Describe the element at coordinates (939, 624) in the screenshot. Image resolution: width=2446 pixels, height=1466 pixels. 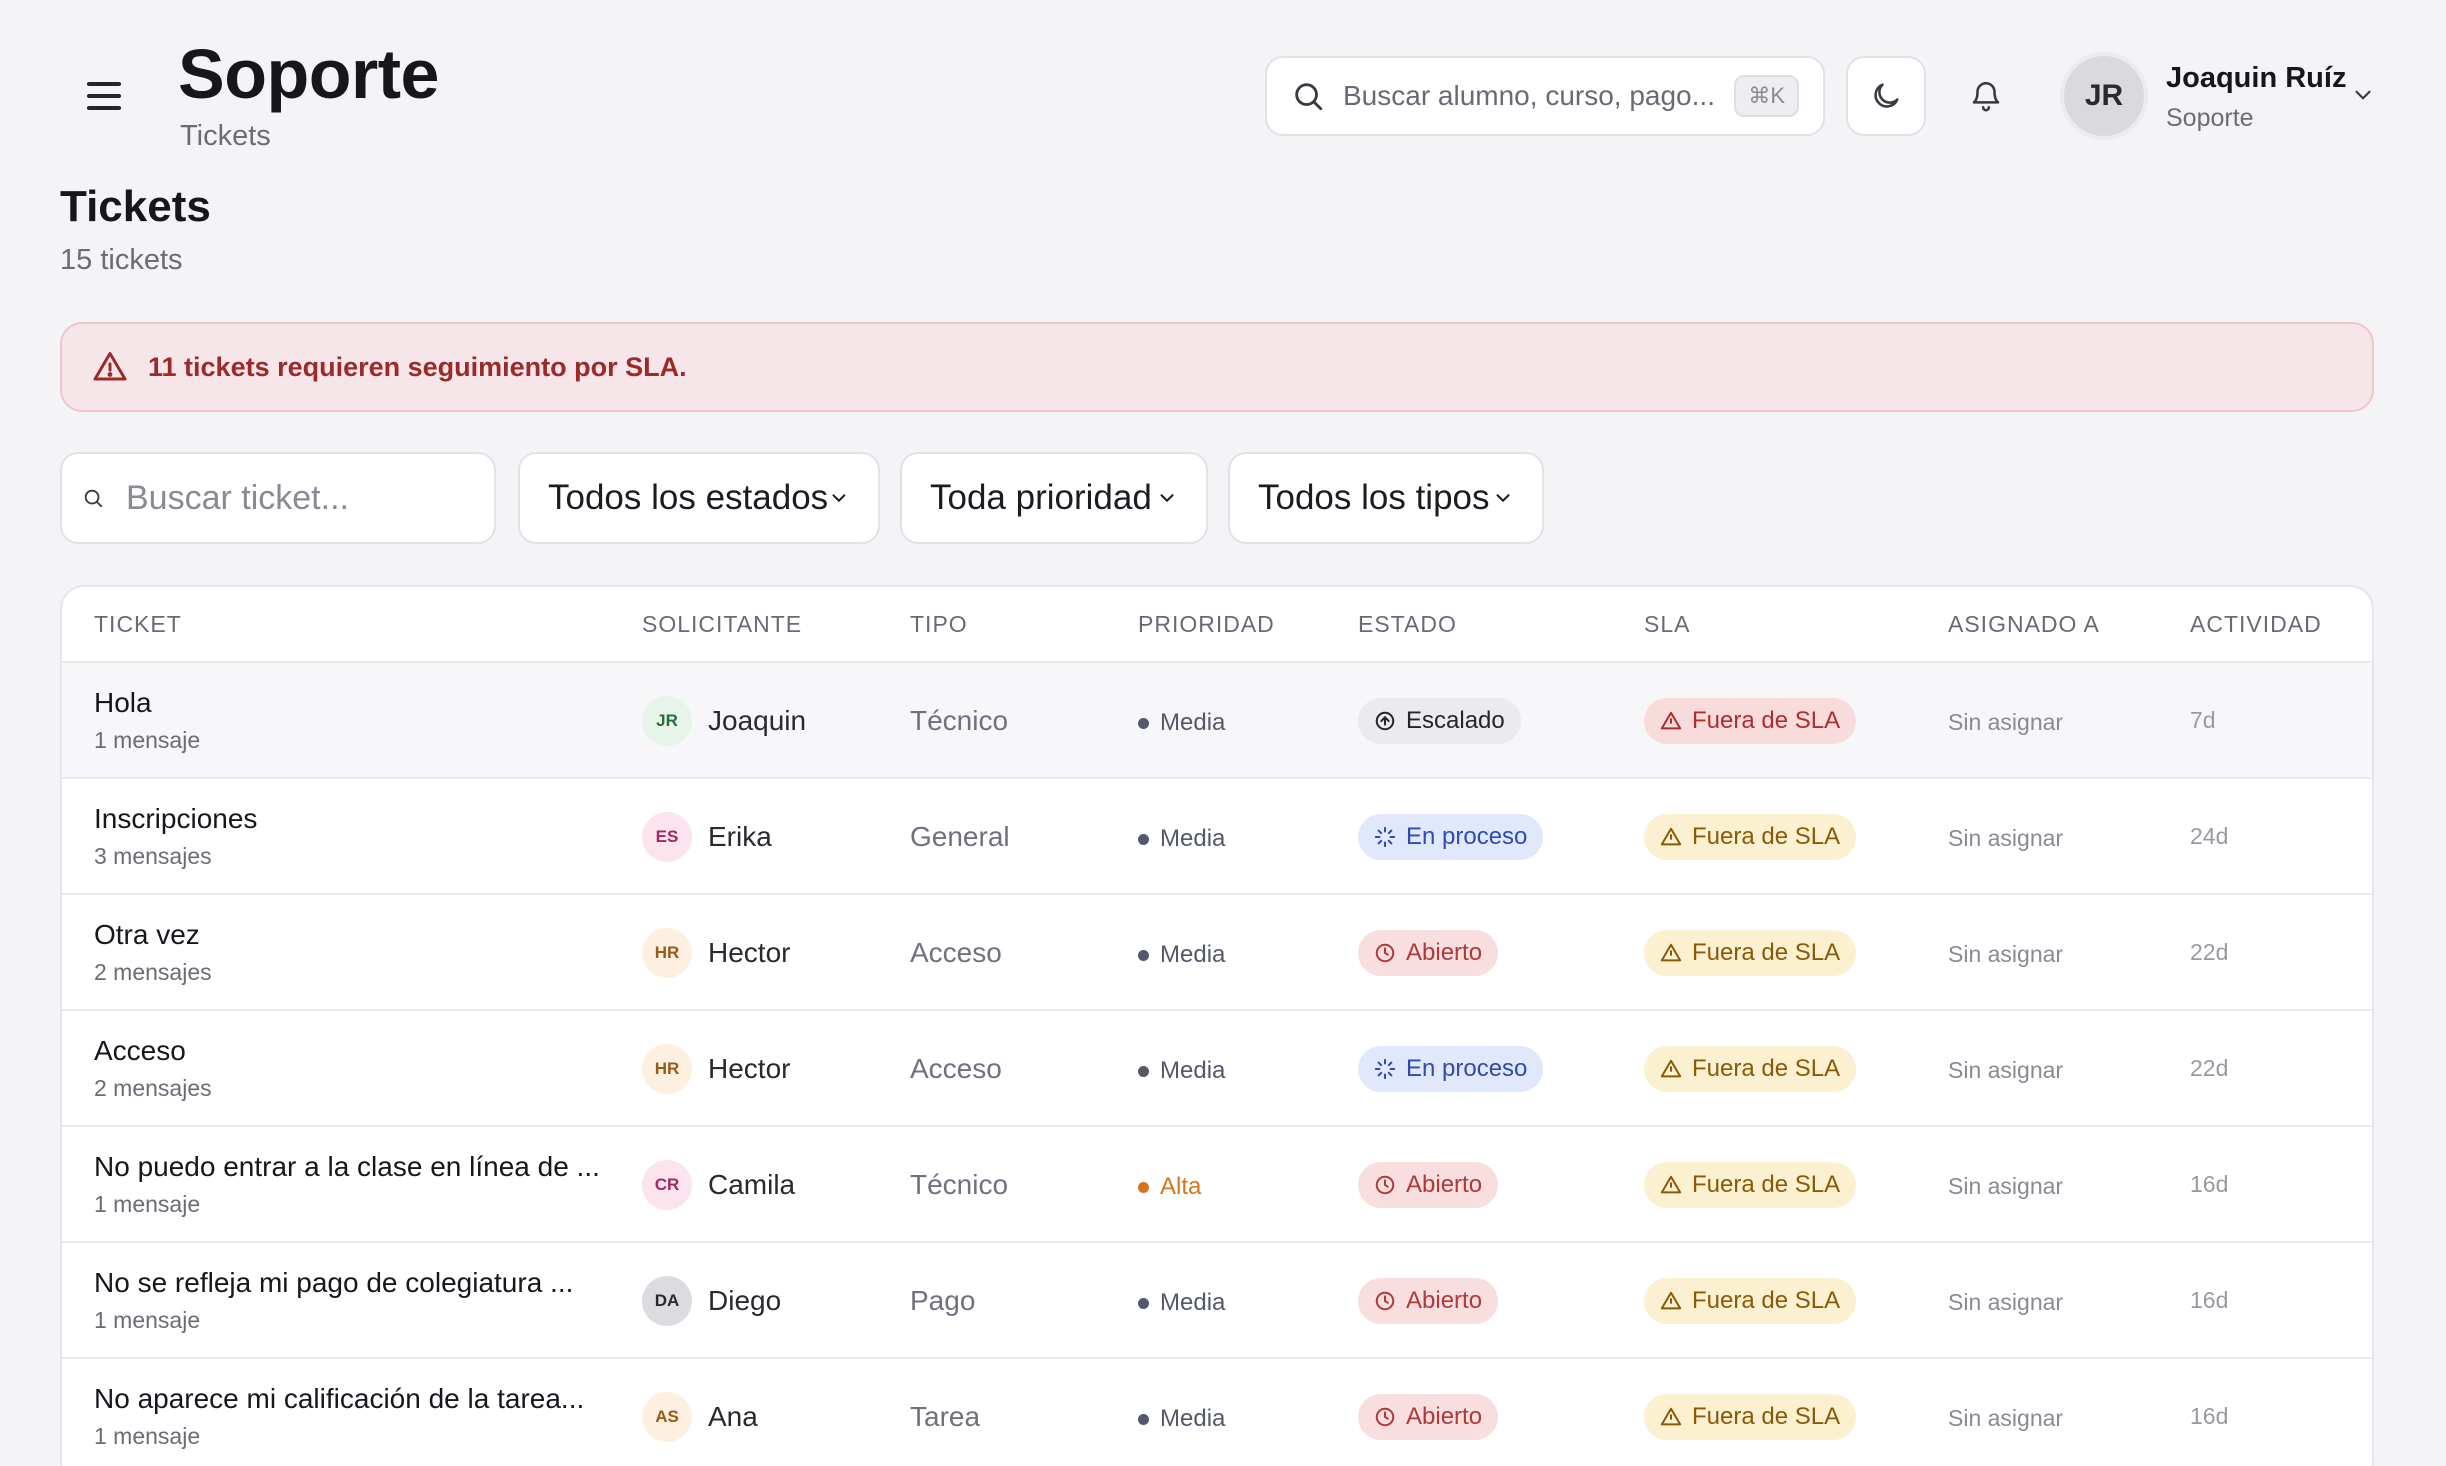
I see `column-header-type: TIPO` at that location.